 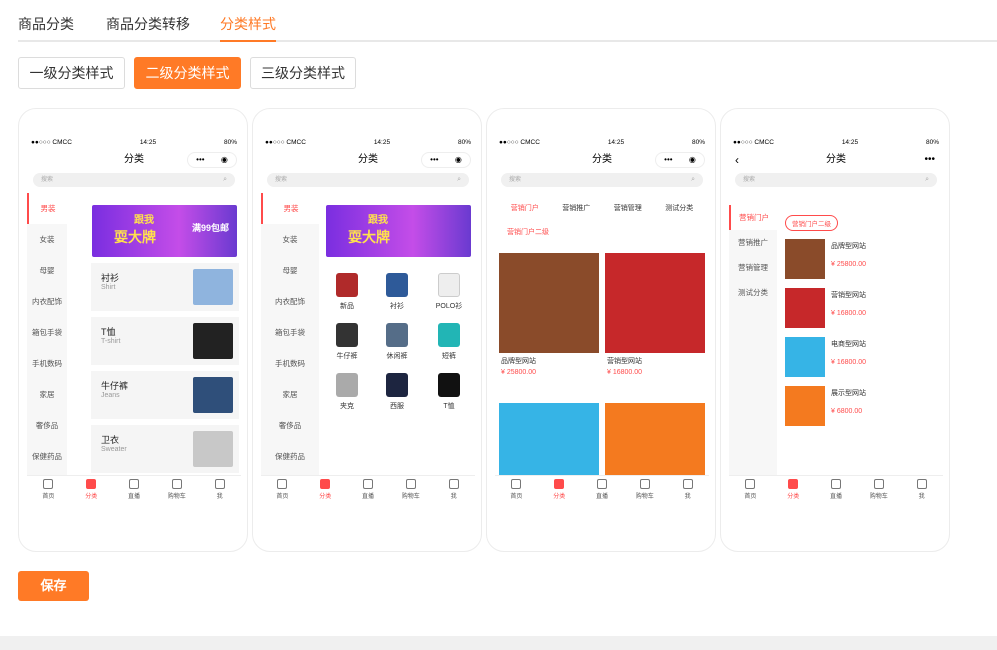 I want to click on shop-card: 品牌型网站 ¥ 25800.00, so click(x=549, y=318).